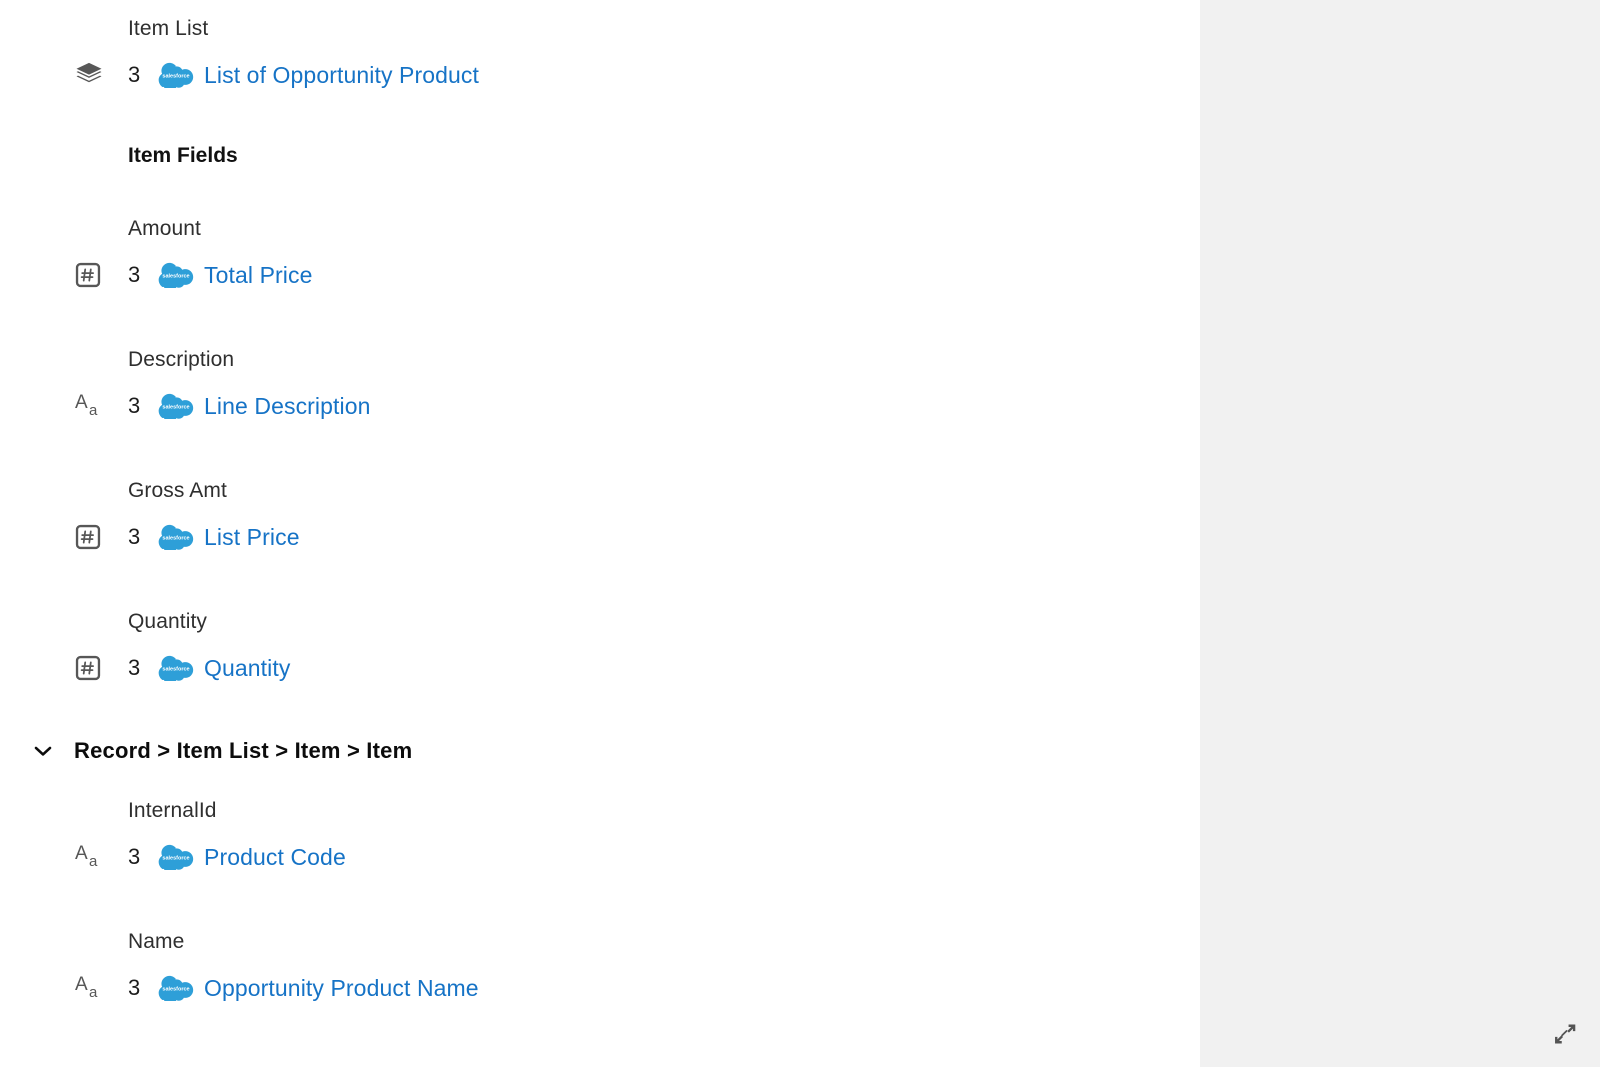 The width and height of the screenshot is (1600, 1067). Describe the element at coordinates (64, 75) in the screenshot. I see `layers-icon` at that location.